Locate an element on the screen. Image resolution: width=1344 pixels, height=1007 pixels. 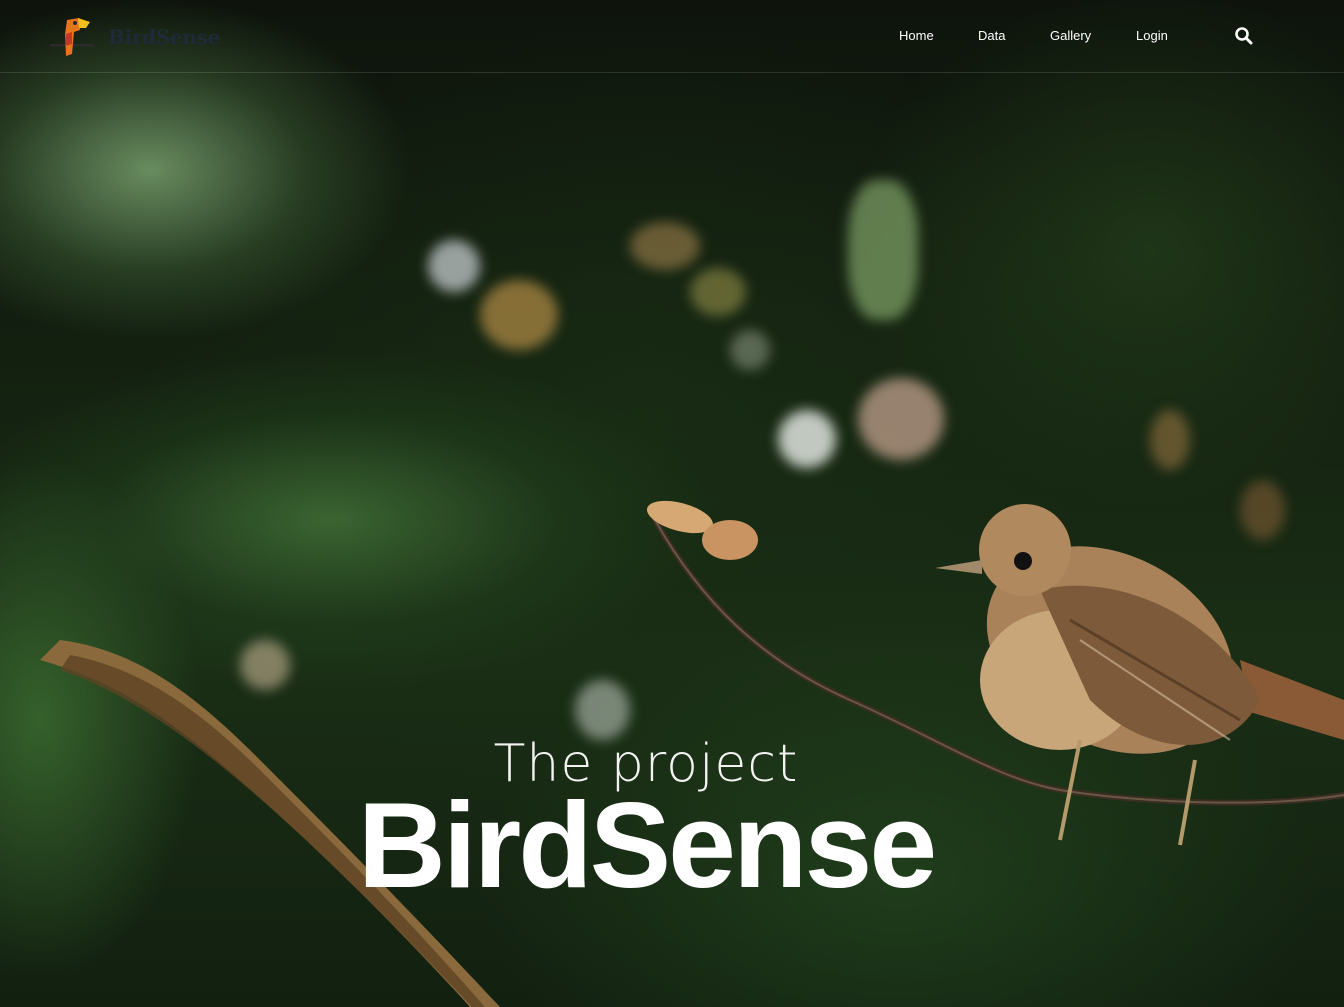
toucan-logo-icon is located at coordinates (72, 37).